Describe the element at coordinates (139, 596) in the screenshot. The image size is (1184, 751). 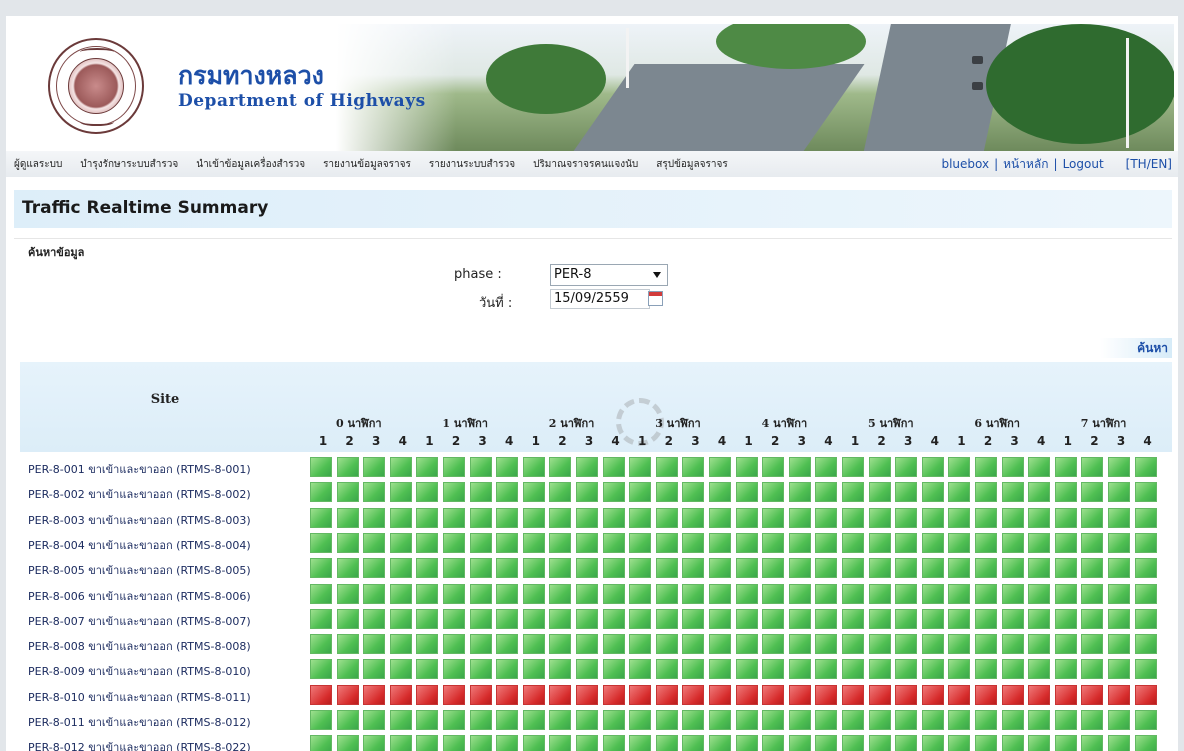
I see `site-name: PER-8-006 ขาเข้าและขาออก (RTMS-8-006)` at that location.